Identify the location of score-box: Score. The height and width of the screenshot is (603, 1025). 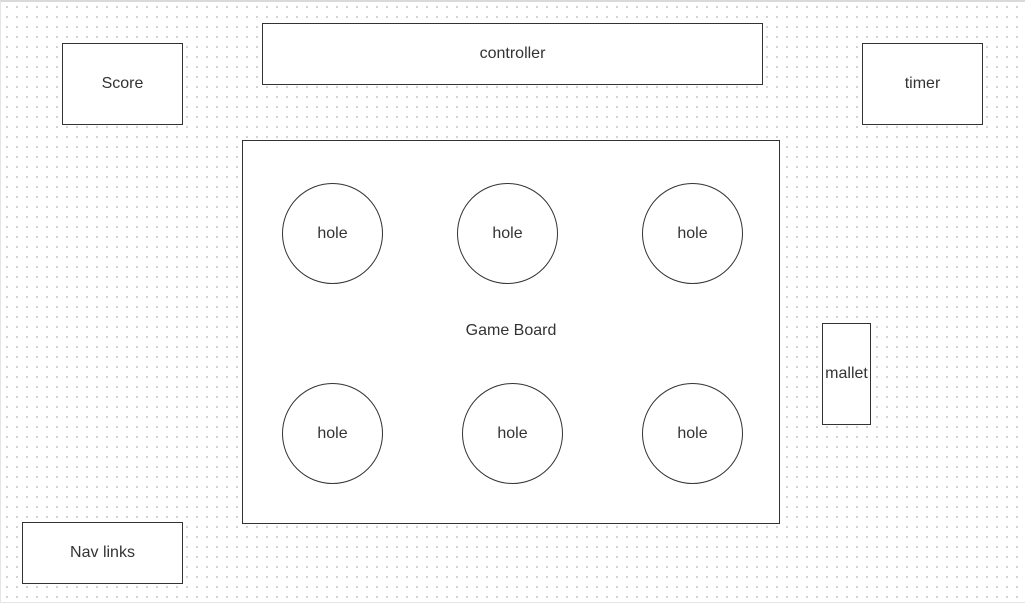
(122, 84).